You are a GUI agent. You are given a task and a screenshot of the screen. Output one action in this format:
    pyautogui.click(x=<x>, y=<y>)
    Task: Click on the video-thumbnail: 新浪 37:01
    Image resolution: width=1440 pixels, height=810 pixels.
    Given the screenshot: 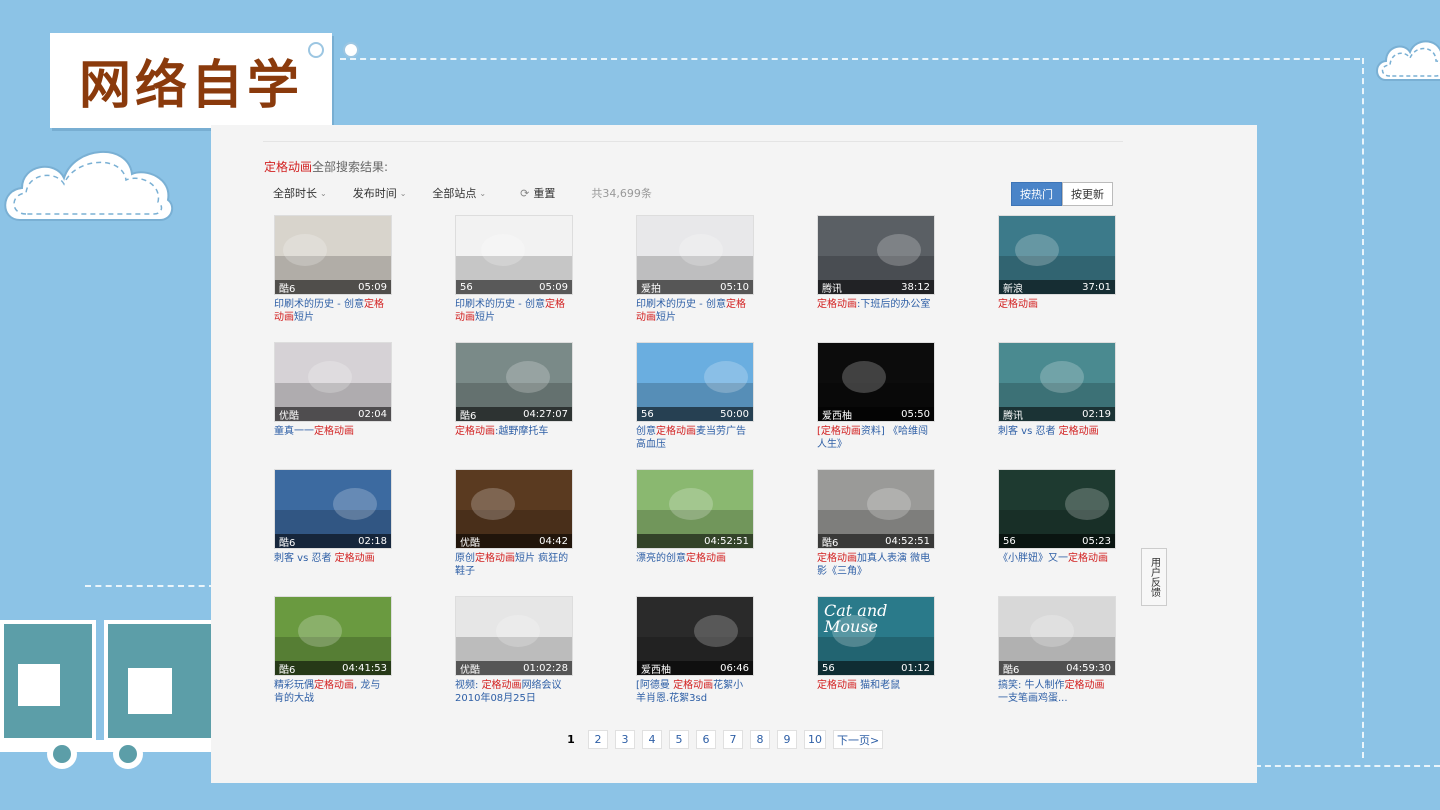 What is the action you would take?
    pyautogui.click(x=1057, y=255)
    